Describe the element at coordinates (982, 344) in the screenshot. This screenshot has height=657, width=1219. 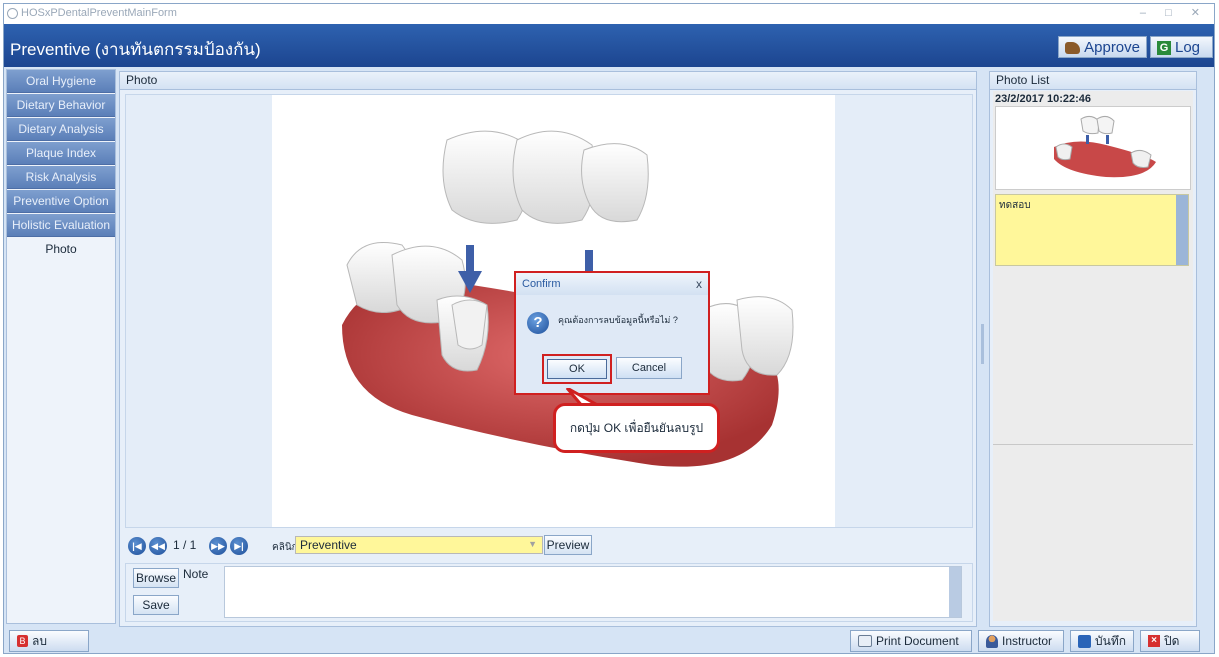
I see `panel-splitter` at that location.